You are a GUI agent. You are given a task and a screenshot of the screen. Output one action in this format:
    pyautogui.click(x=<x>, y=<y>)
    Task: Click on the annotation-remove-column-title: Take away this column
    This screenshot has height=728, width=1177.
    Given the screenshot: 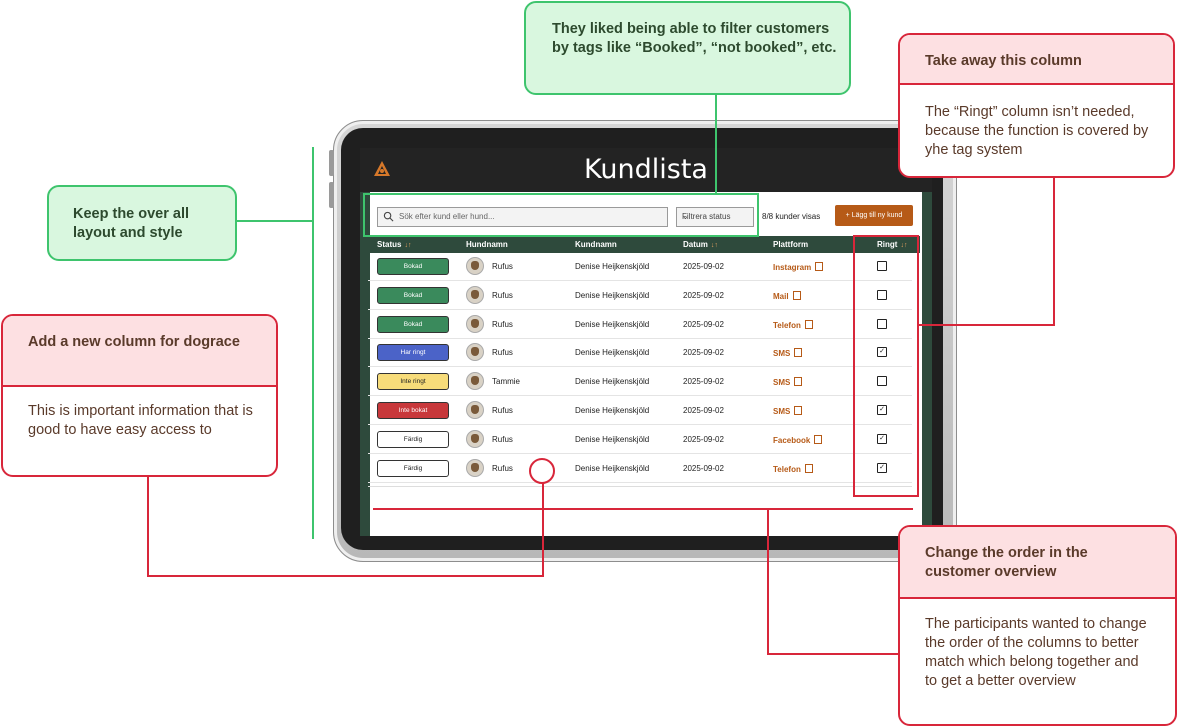 What is the action you would take?
    pyautogui.click(x=1036, y=60)
    